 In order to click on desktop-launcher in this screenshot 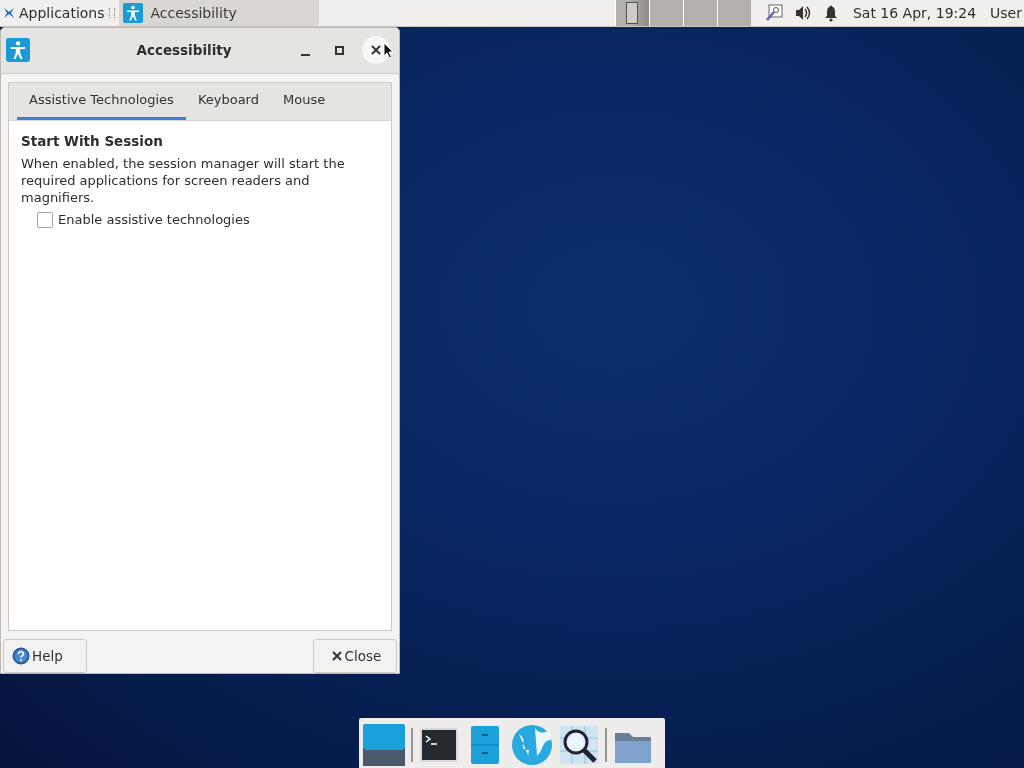, I will do `click(384, 745)`.